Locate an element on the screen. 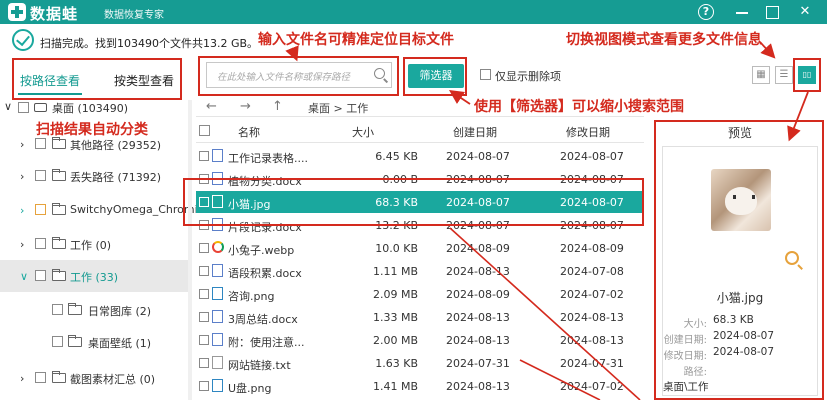  up-icon: ↑ is located at coordinates (277, 106).